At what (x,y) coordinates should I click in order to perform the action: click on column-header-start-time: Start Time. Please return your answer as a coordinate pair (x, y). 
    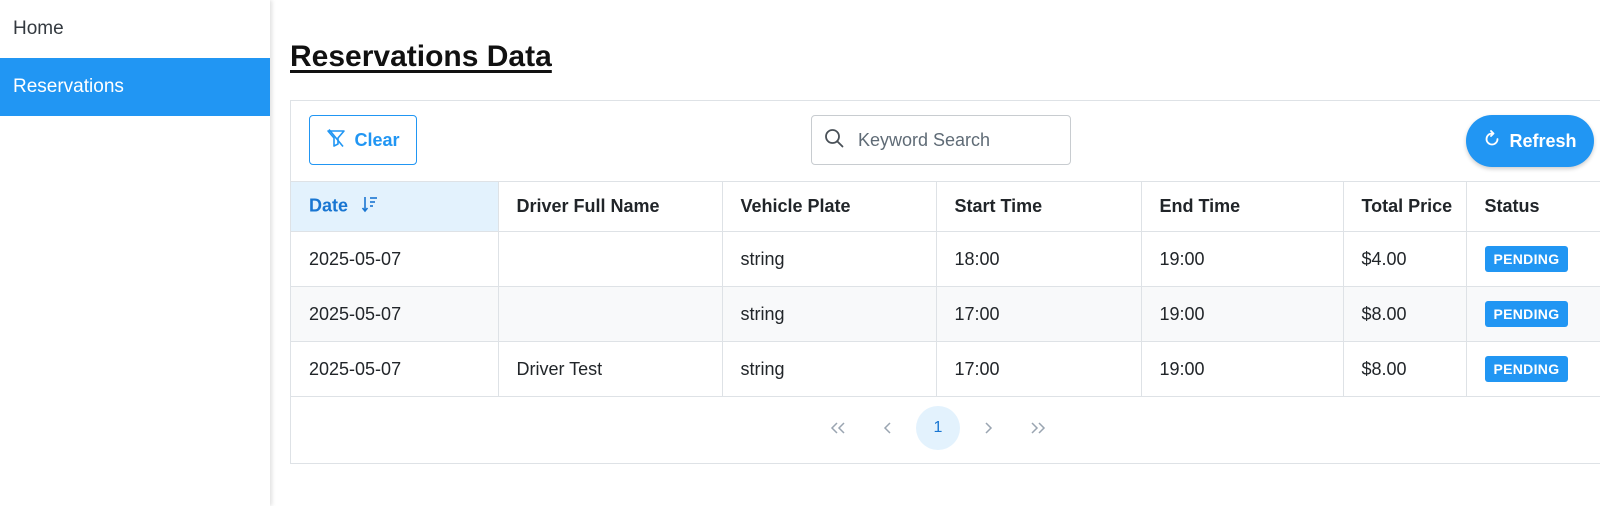
    Looking at the image, I should click on (1039, 207).